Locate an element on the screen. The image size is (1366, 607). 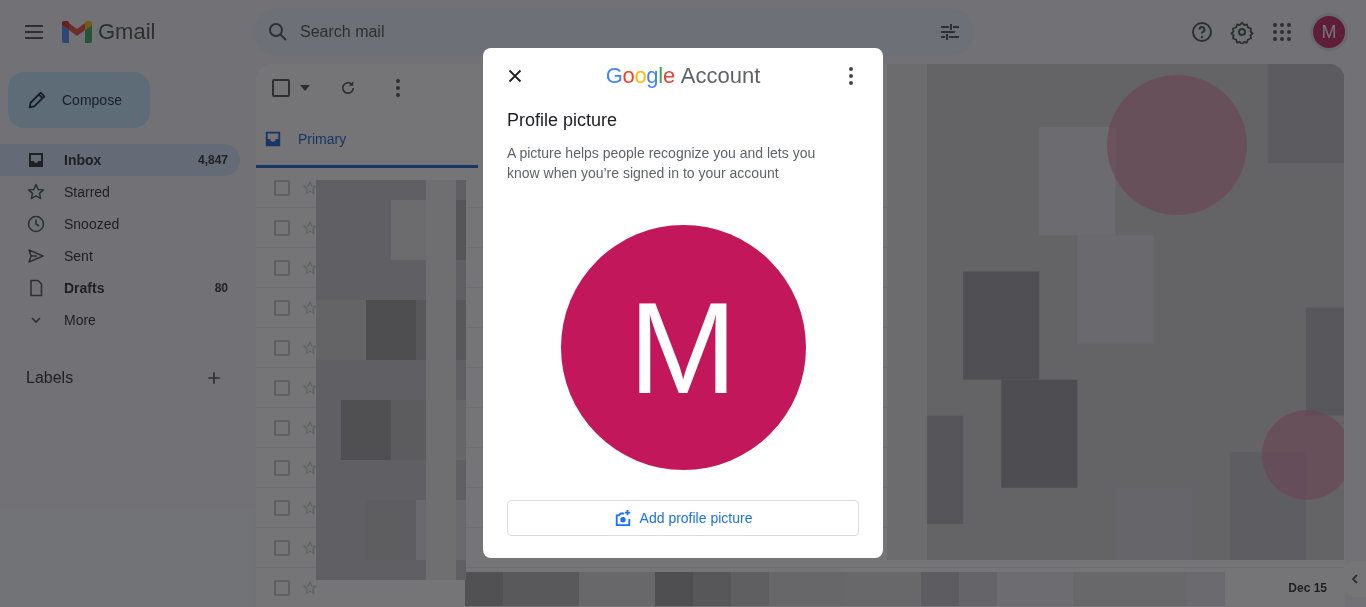
app-name: Gmail is located at coordinates (127, 32).